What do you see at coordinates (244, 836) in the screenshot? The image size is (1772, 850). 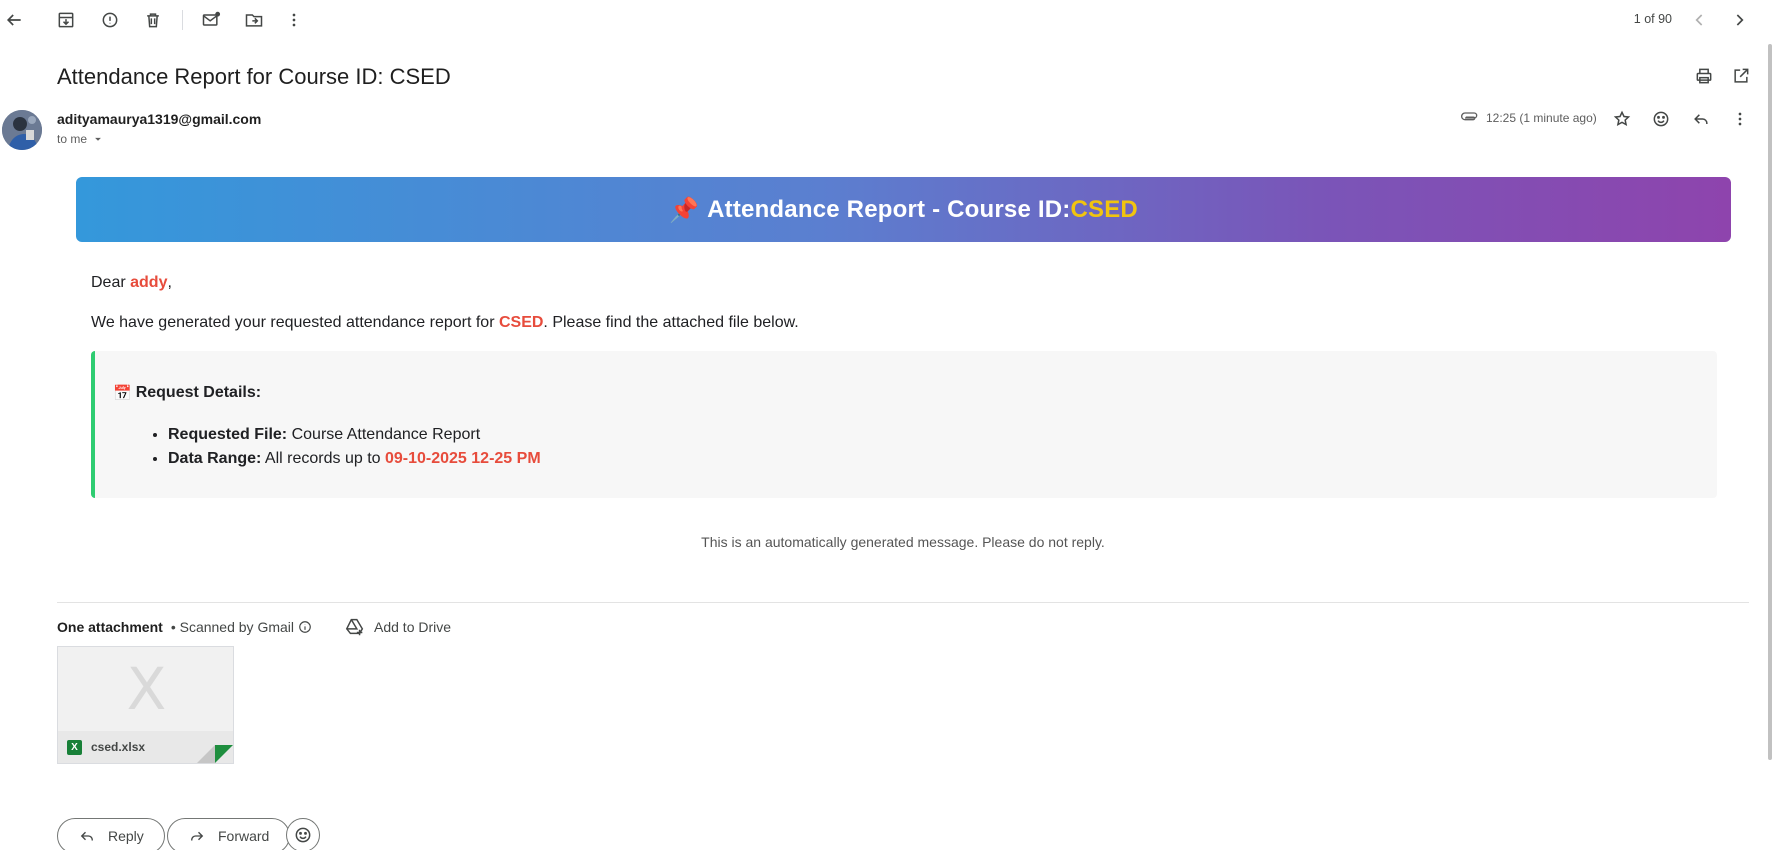 I see `forward-label: Forward` at bounding box center [244, 836].